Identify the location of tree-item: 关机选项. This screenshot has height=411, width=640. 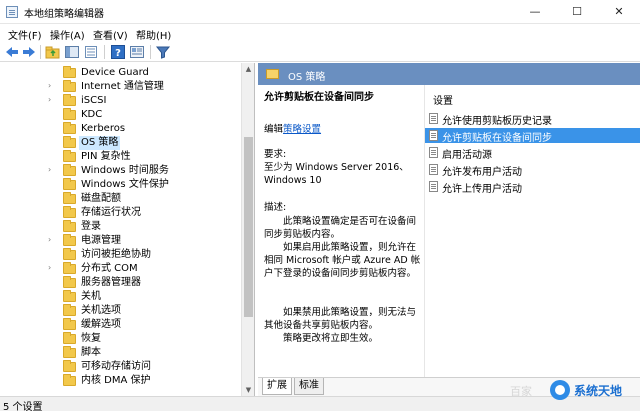
(120, 311).